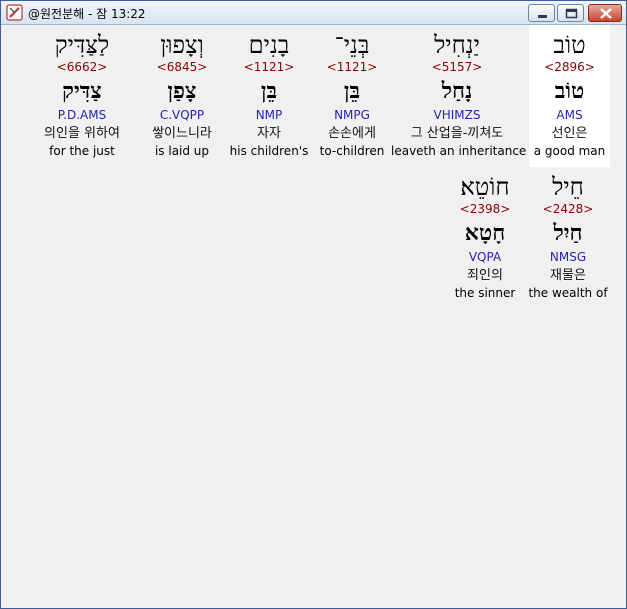 This screenshot has height=609, width=627. I want to click on korean-gloss: 쌓이느니라, so click(182, 133).